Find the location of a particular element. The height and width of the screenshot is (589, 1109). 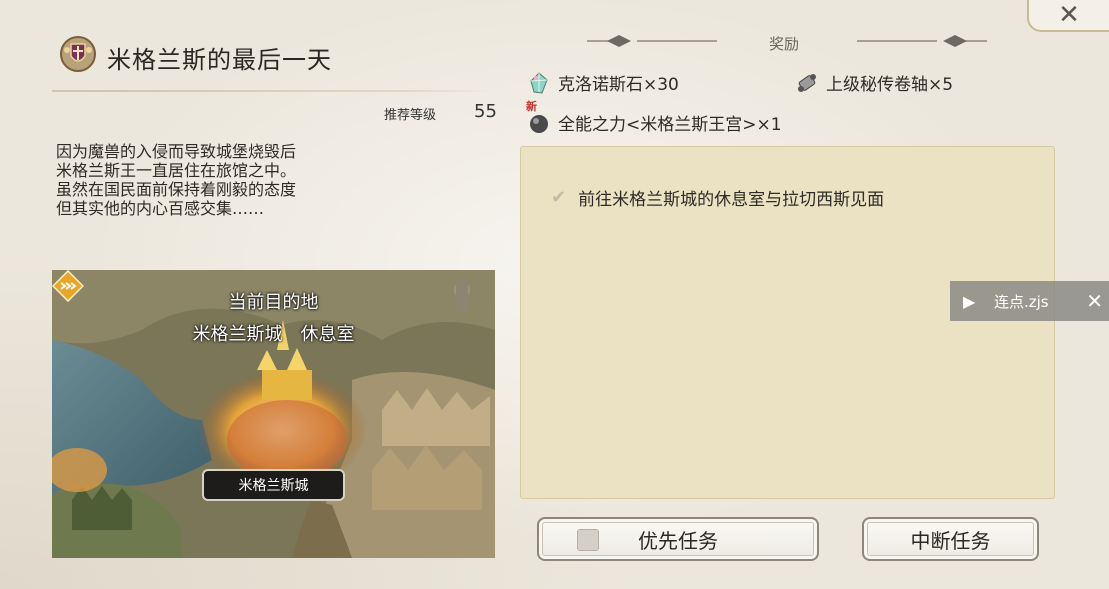

priority-quest-button: 优先任务 is located at coordinates (678, 539).